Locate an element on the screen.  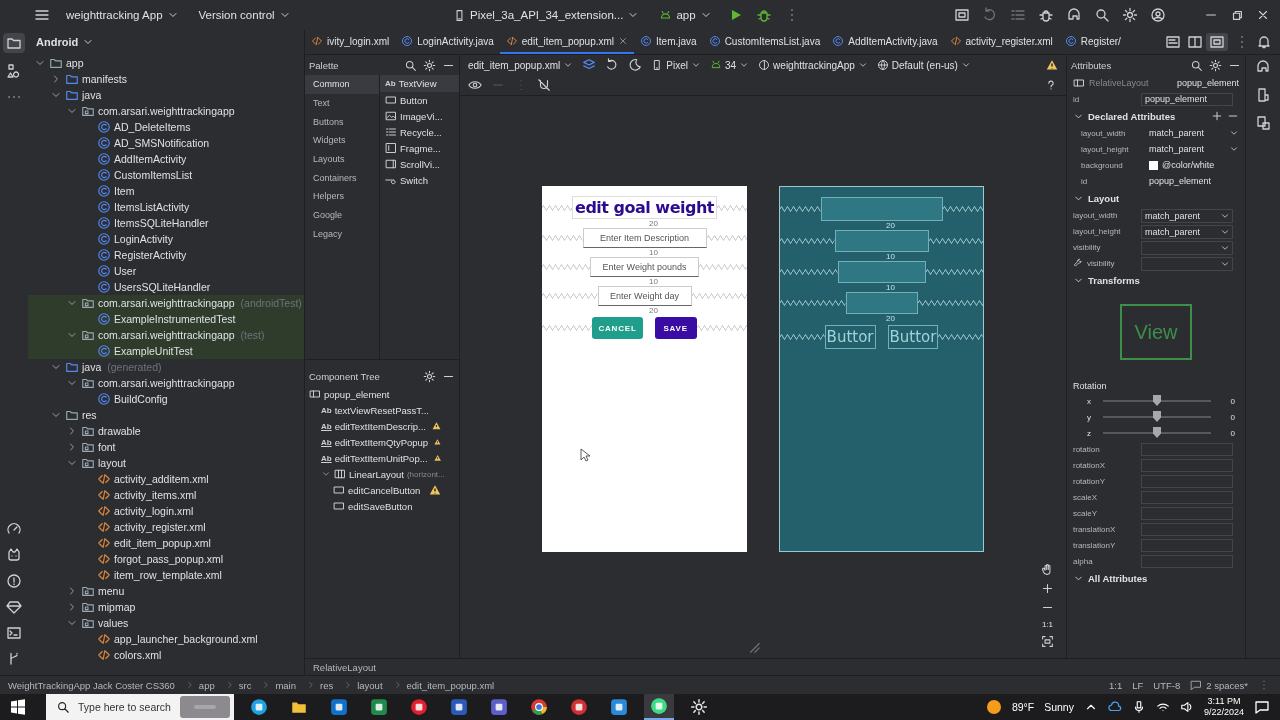
tree-item: manifests is located at coordinates (166, 79).